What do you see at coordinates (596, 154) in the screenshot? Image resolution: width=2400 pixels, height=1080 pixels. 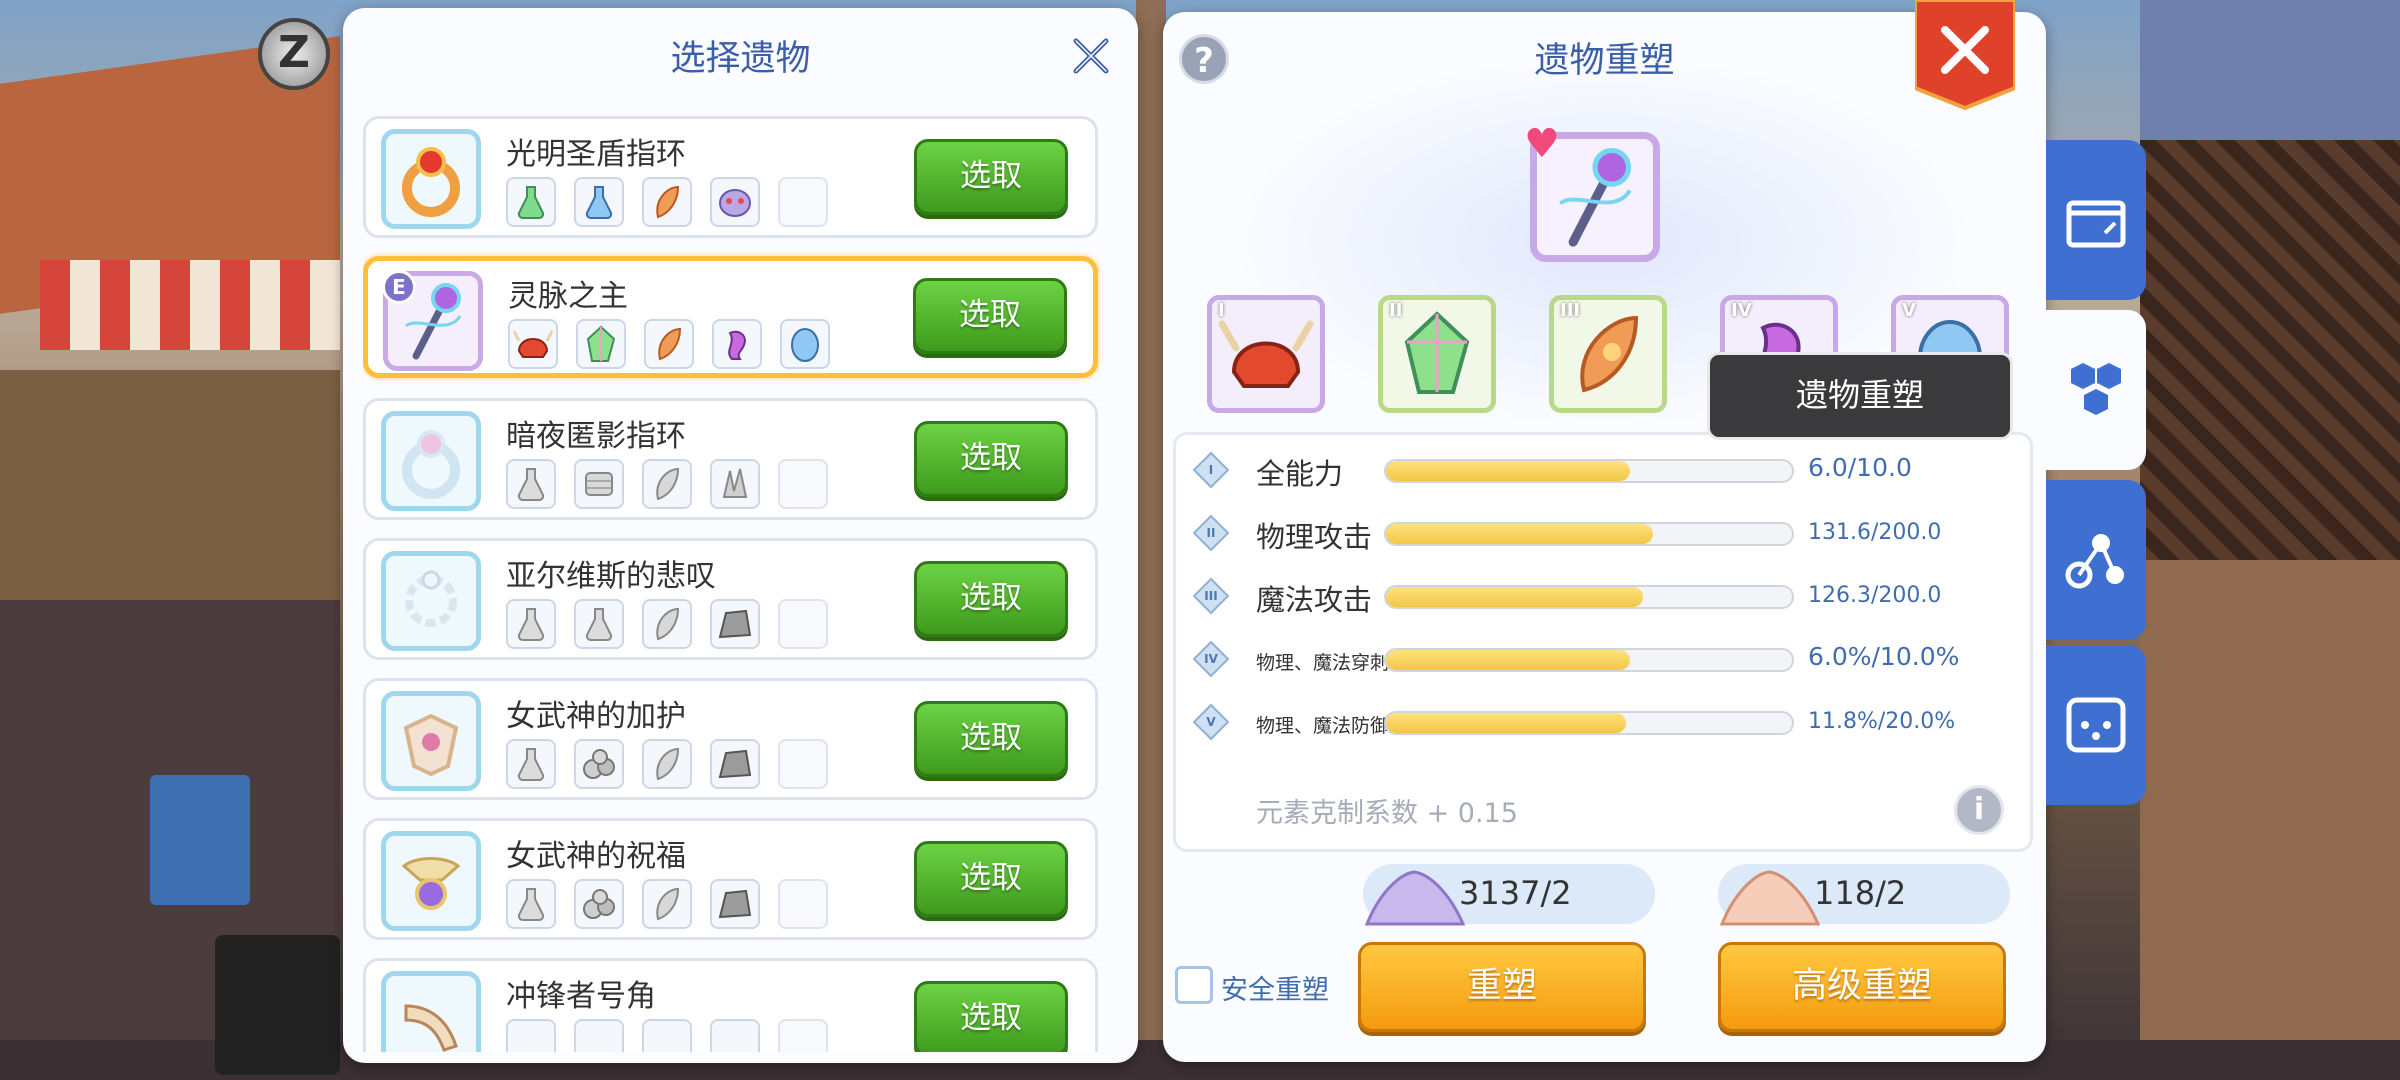 I see `relic-name: 光明圣盾指环` at bounding box center [596, 154].